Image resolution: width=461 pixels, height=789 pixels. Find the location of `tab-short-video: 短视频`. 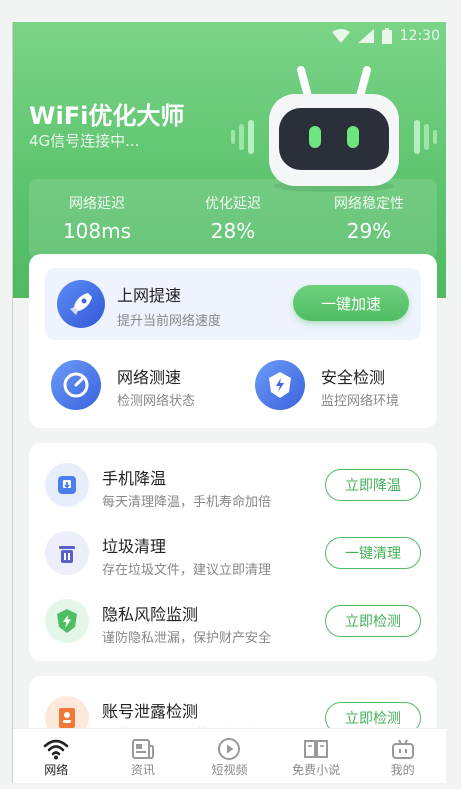

tab-short-video: 短视频 is located at coordinates (229, 756).